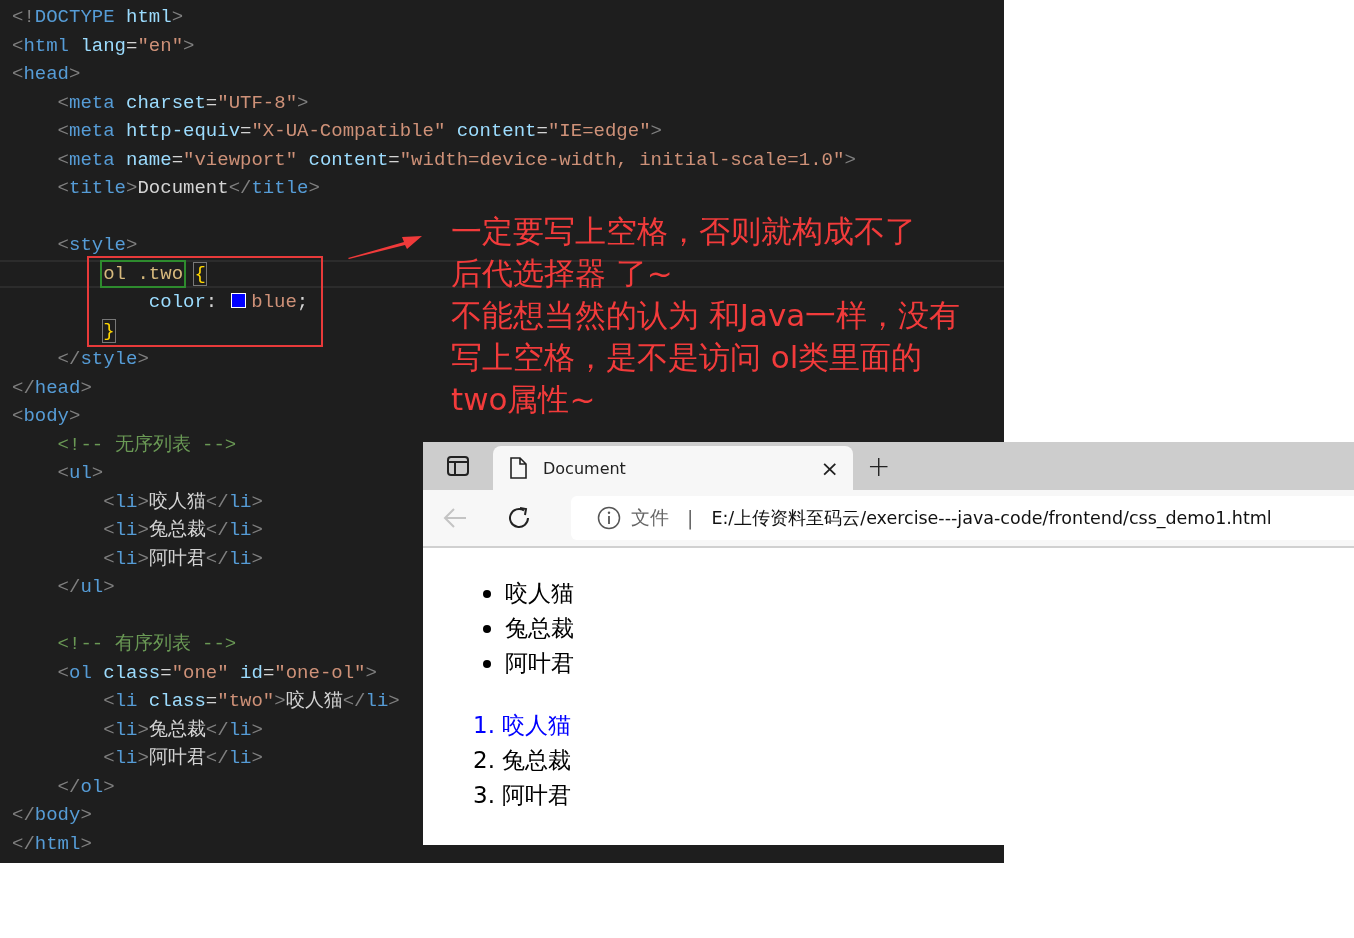  What do you see at coordinates (522, 795) in the screenshot?
I see `list-item: 3. 阿叶君` at bounding box center [522, 795].